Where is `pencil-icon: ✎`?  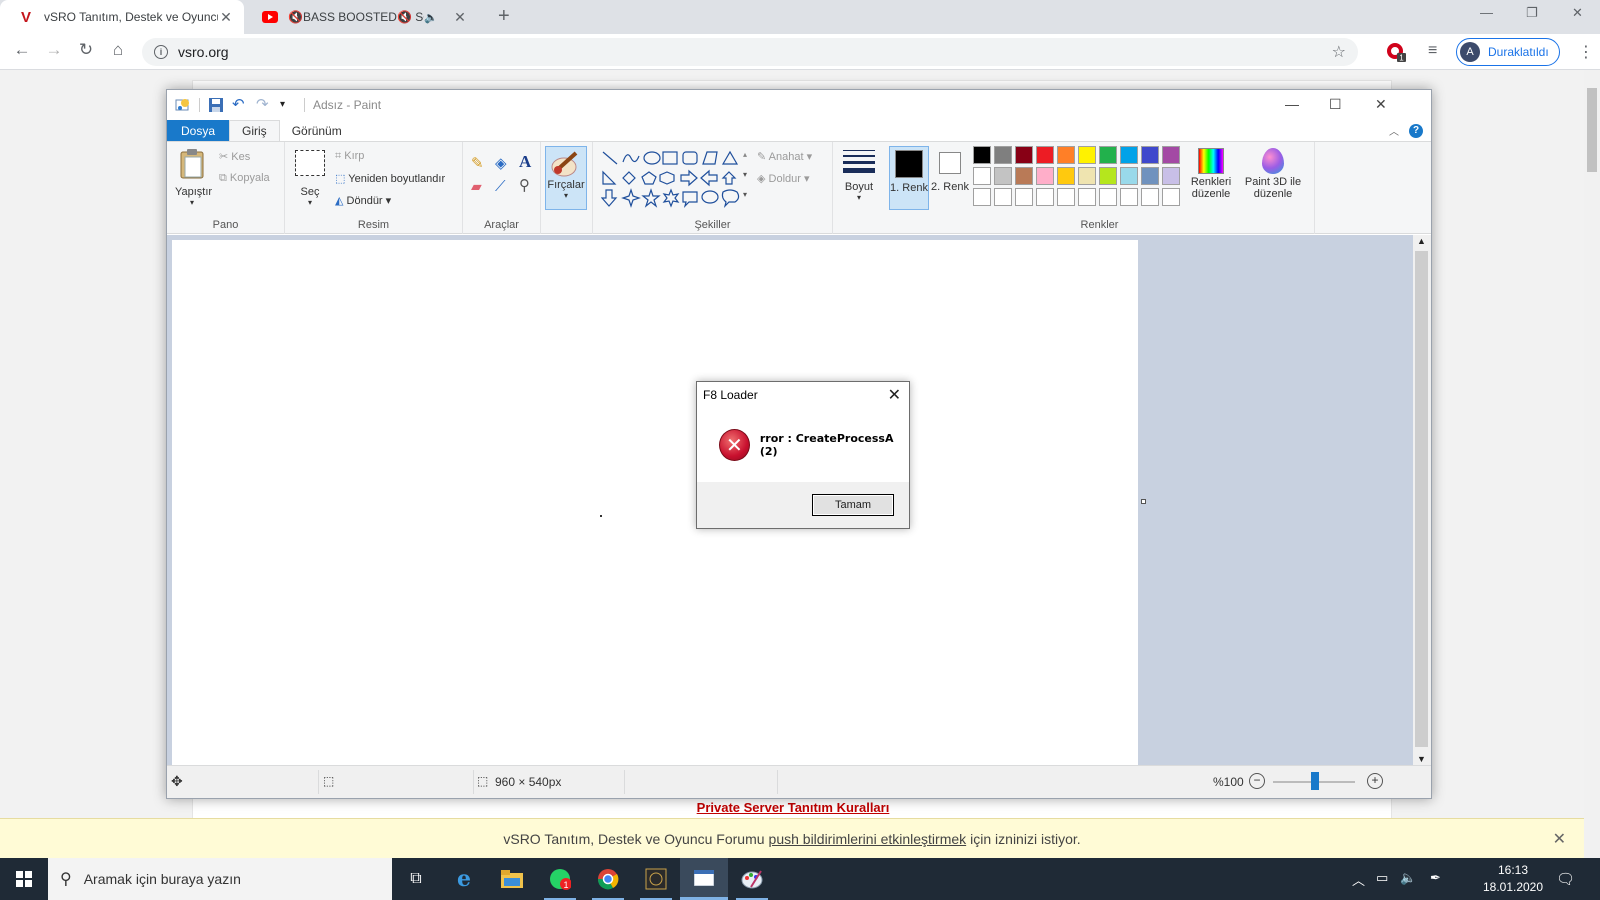
pencil-icon: ✎ is located at coordinates (477, 163).